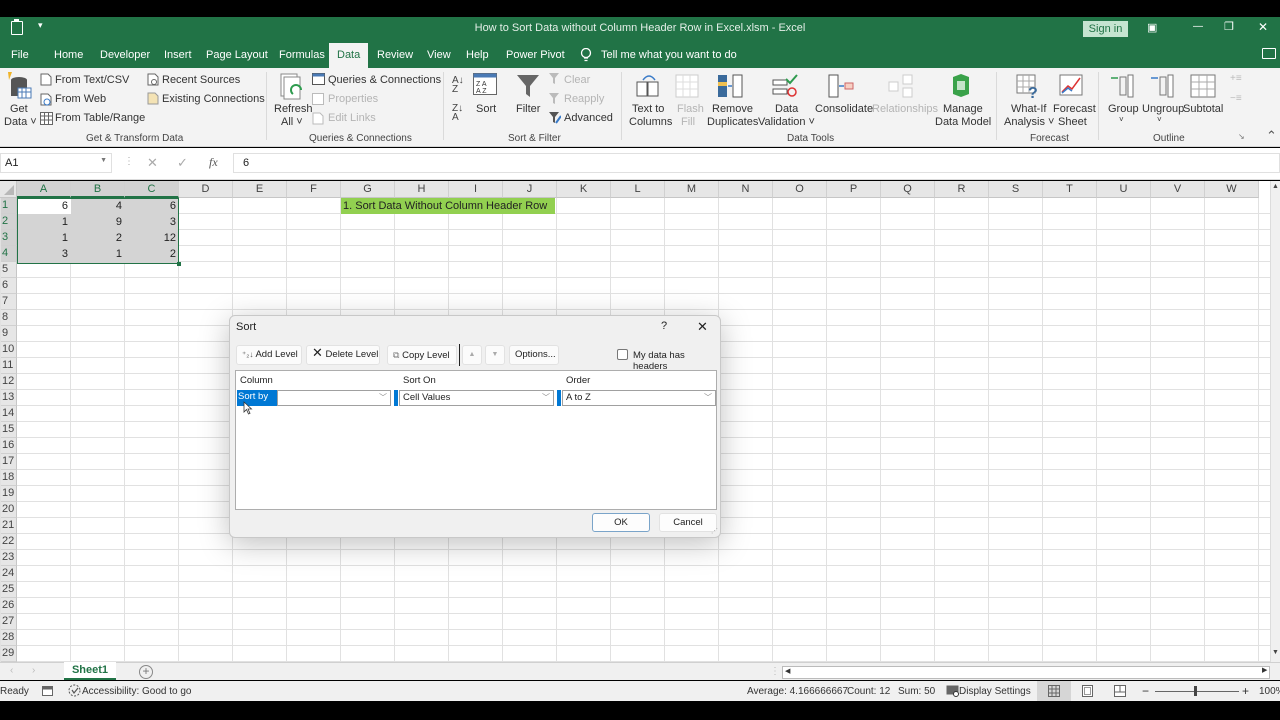  What do you see at coordinates (98, 254) in the screenshot?
I see `cell-b4: 1` at bounding box center [98, 254].